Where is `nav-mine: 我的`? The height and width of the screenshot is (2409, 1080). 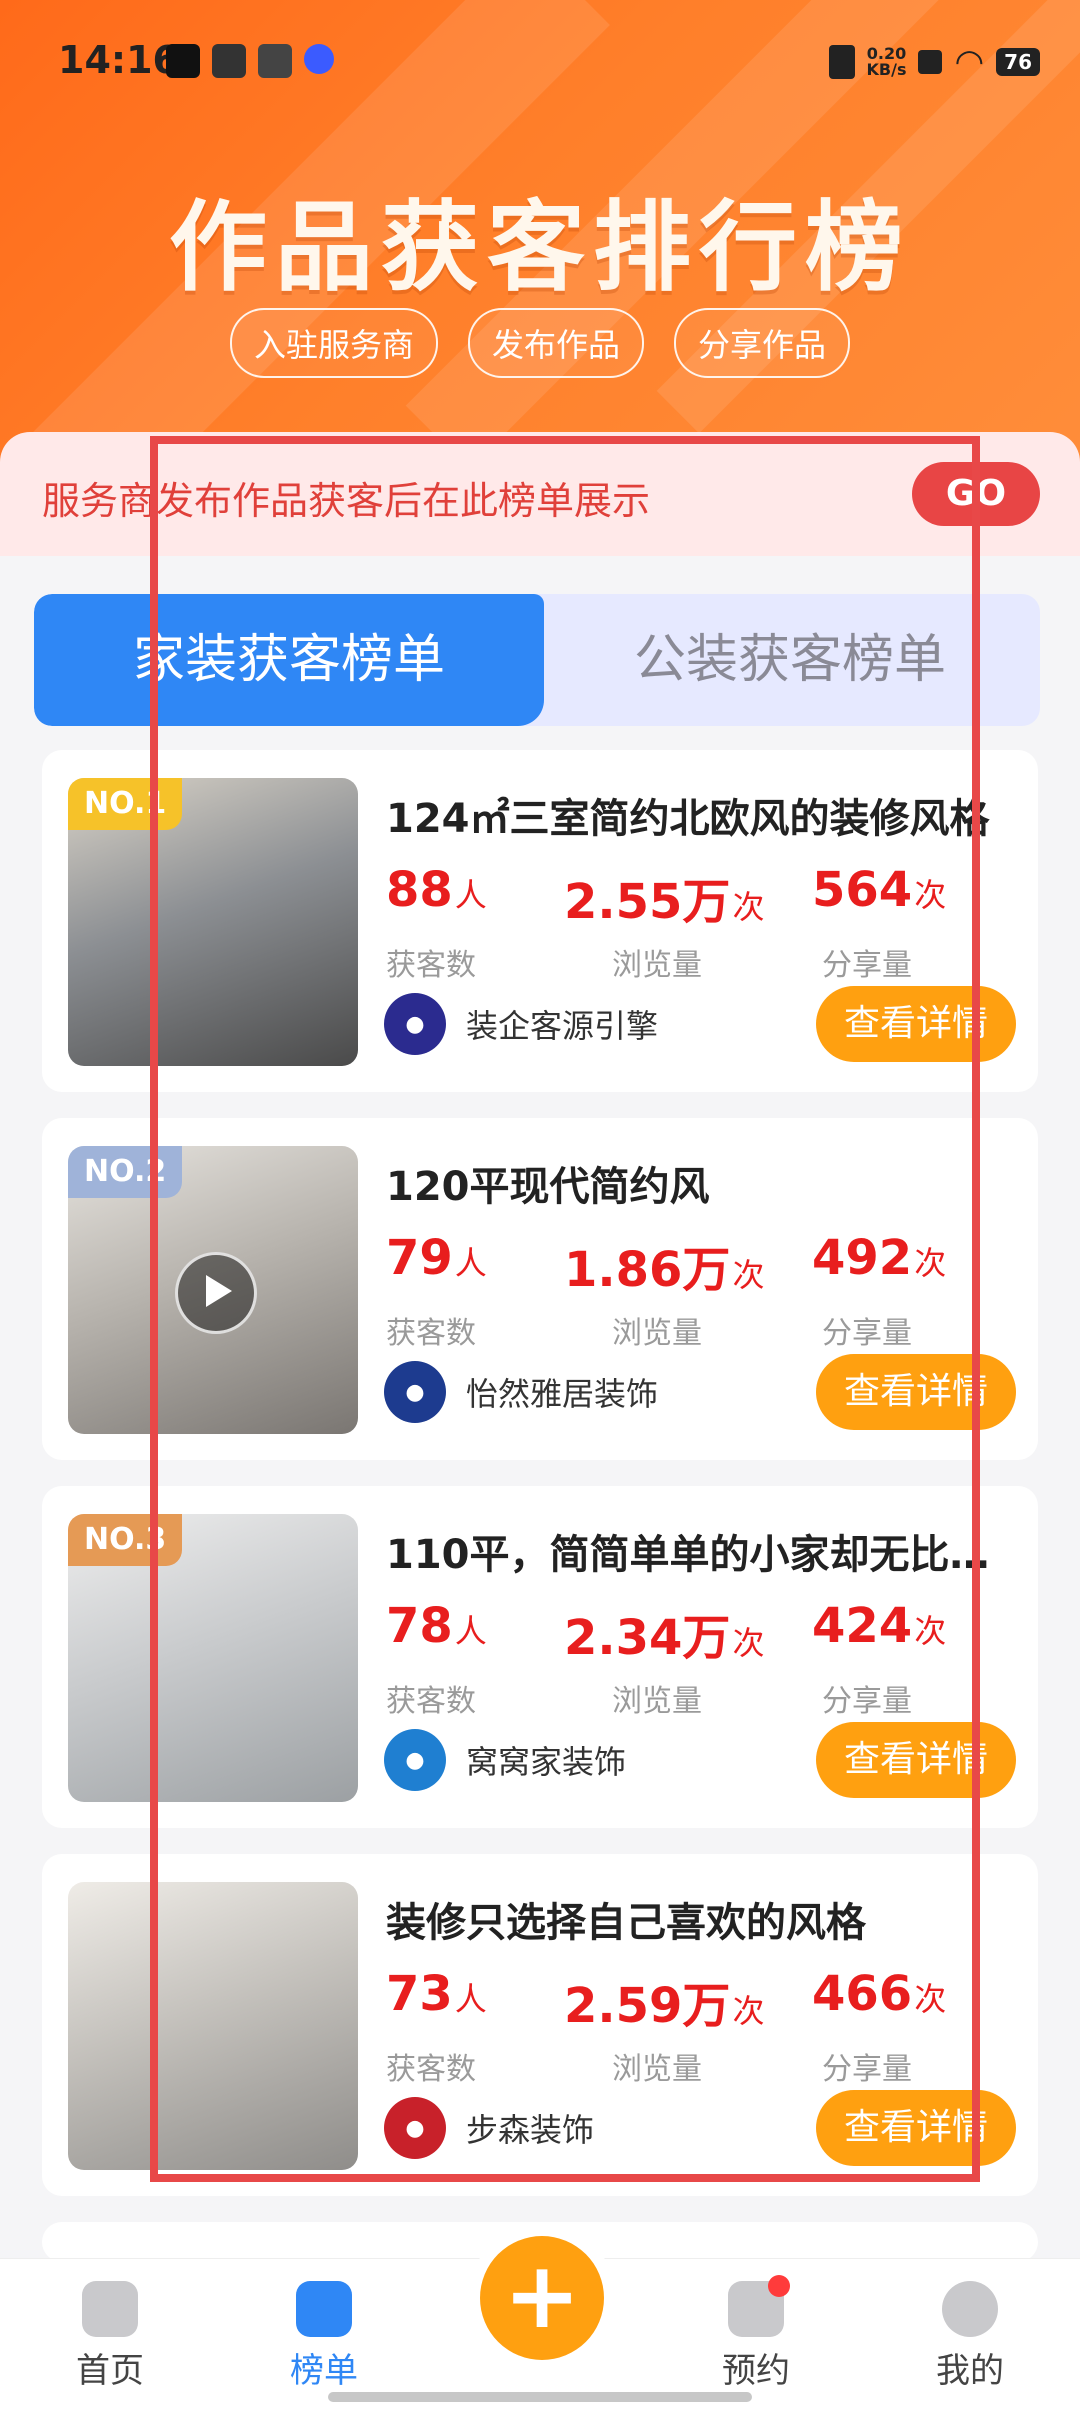
nav-mine: 我的 is located at coordinates (970, 2336).